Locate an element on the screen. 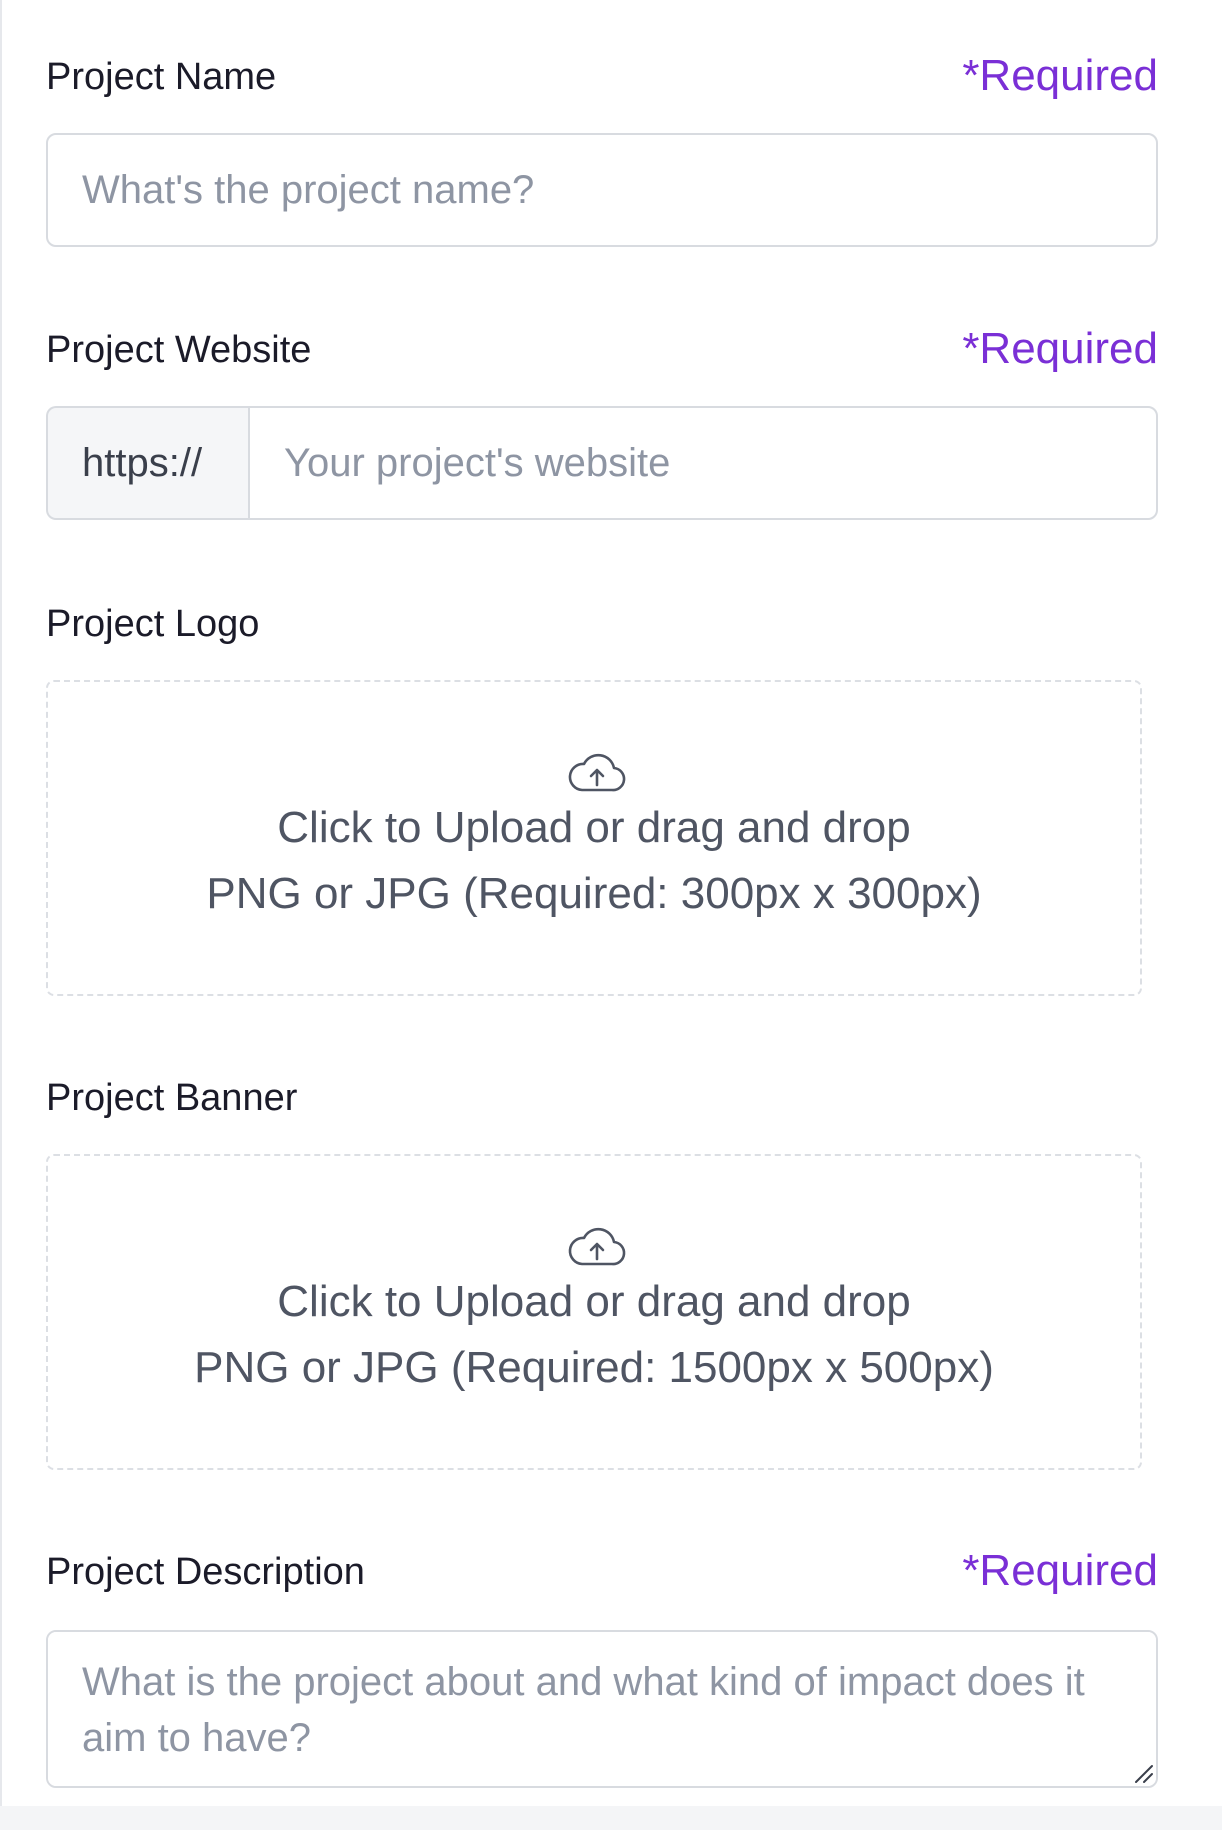 This screenshot has height=1830, width=1222. project-name-label: Project Name is located at coordinates (161, 77).